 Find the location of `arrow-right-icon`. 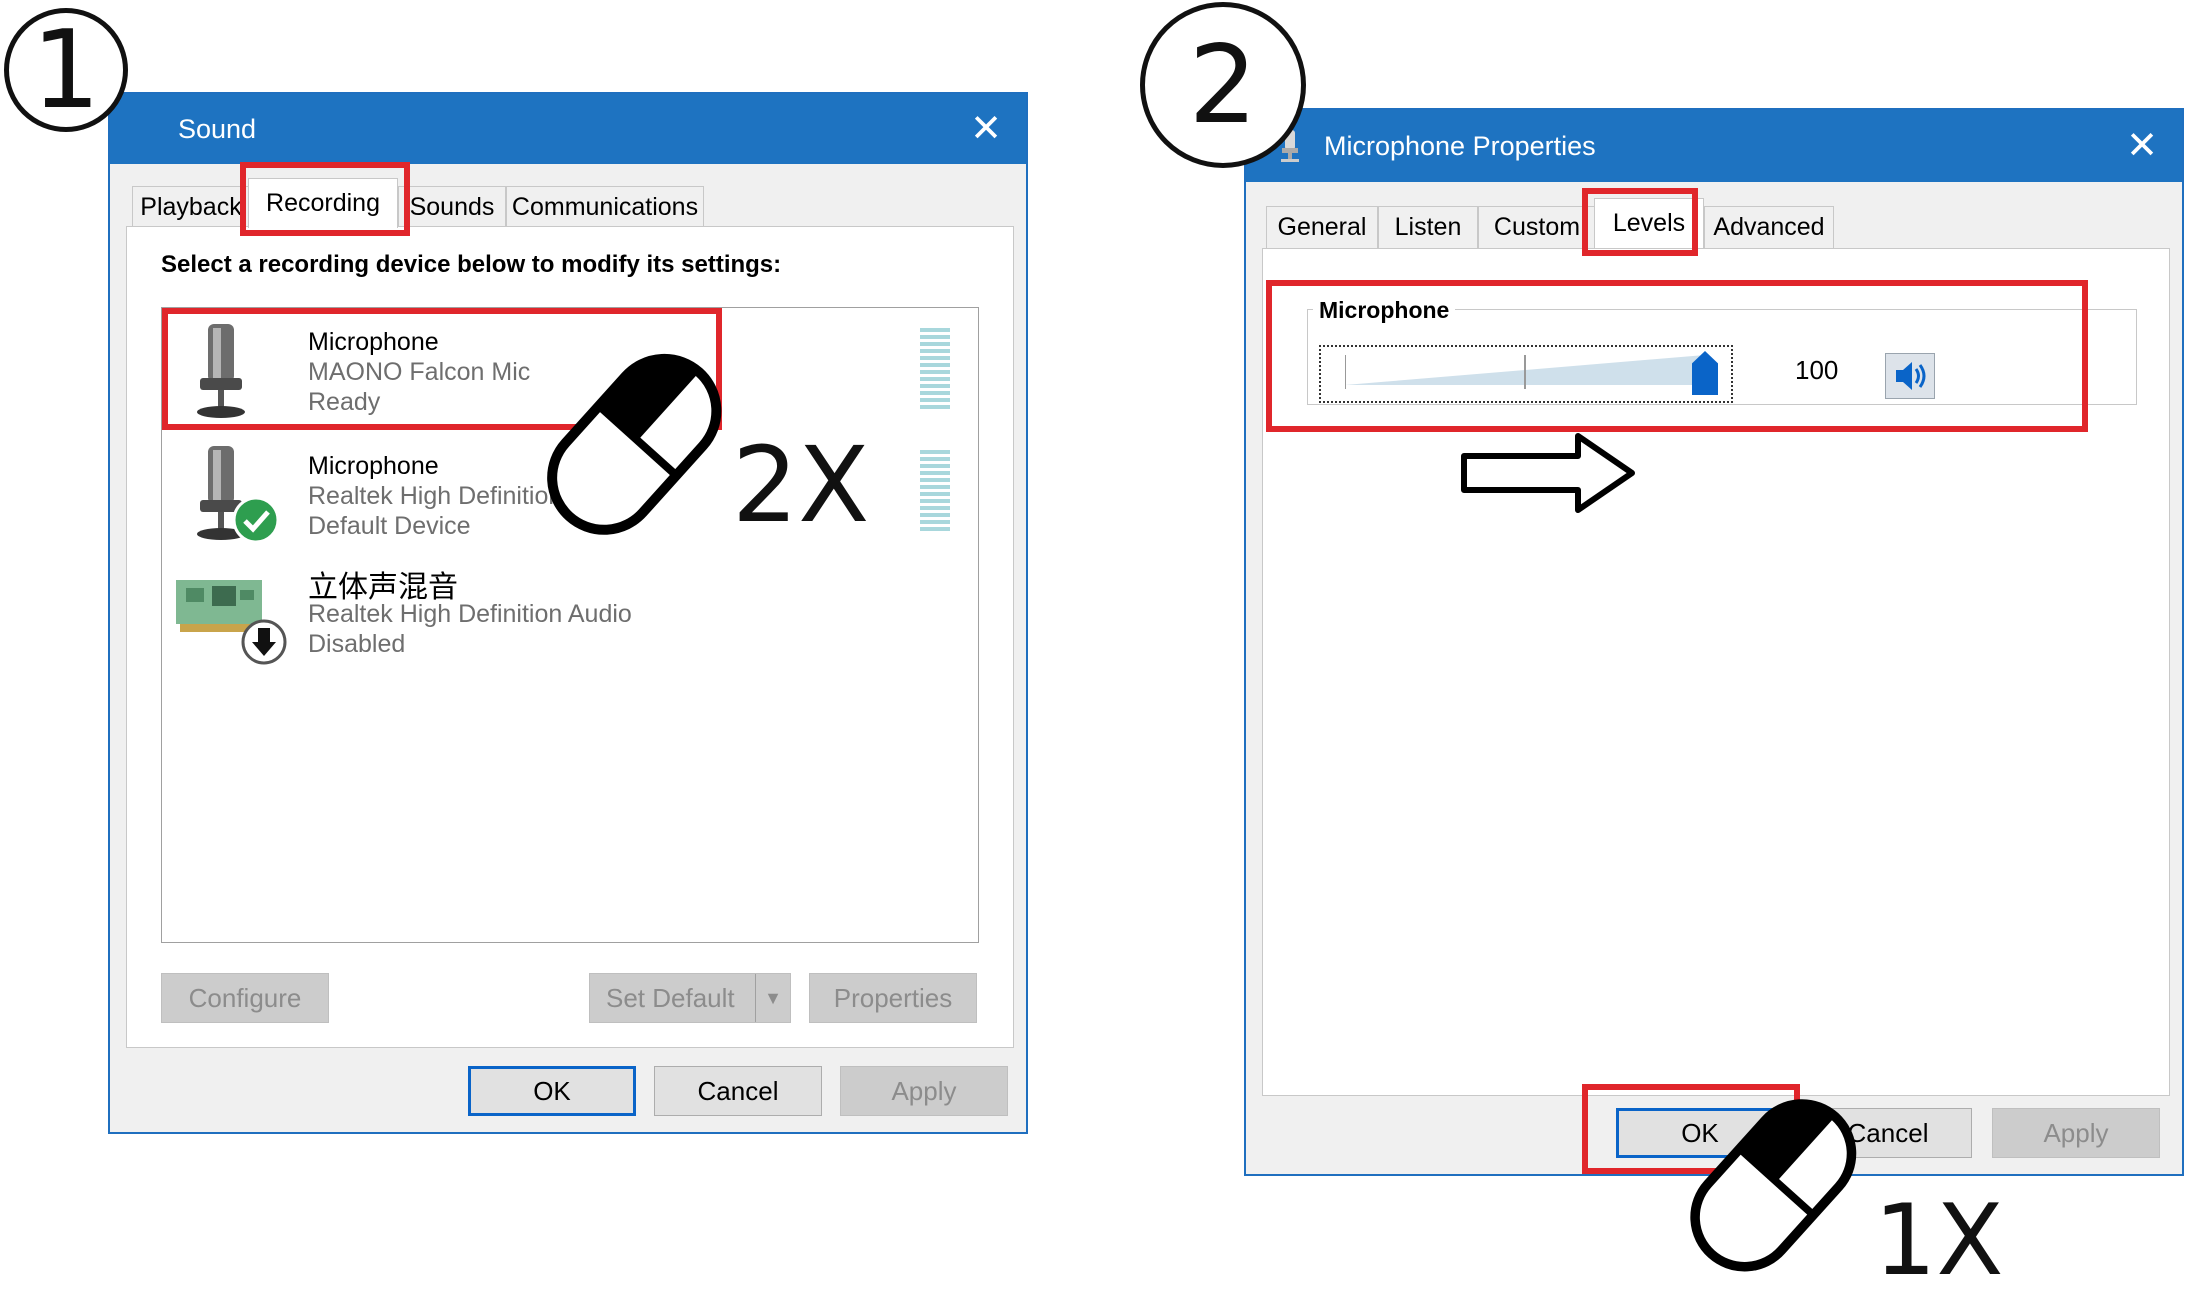

arrow-right-icon is located at coordinates (1548, 473).